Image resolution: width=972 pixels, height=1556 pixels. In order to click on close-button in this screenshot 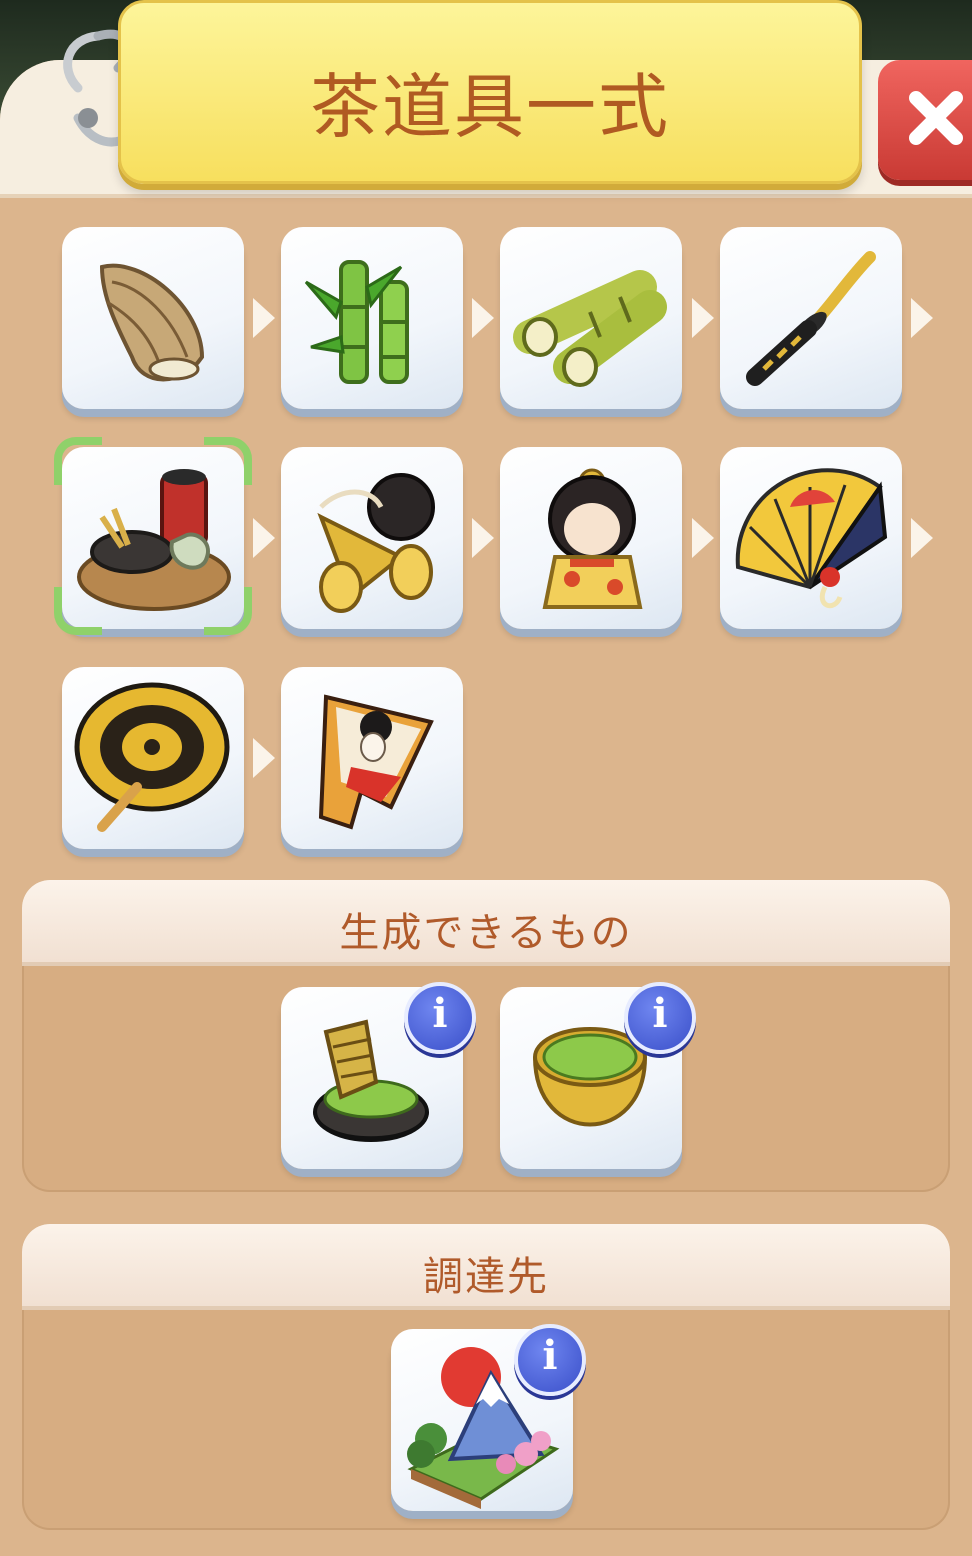, I will do `click(925, 120)`.